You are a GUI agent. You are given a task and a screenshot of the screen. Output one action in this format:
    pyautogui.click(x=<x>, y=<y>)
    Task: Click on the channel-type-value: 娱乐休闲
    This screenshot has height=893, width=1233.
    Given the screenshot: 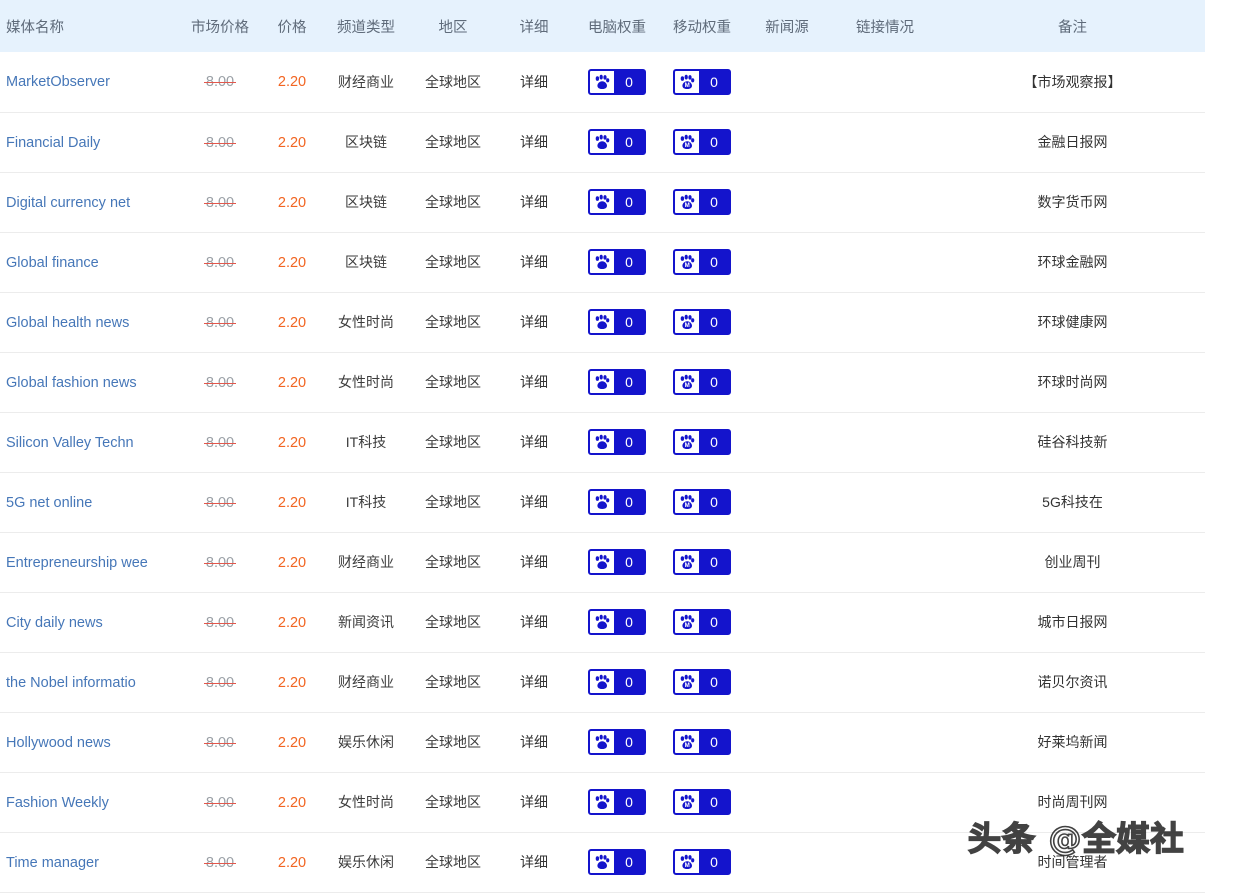 What is the action you would take?
    pyautogui.click(x=366, y=742)
    